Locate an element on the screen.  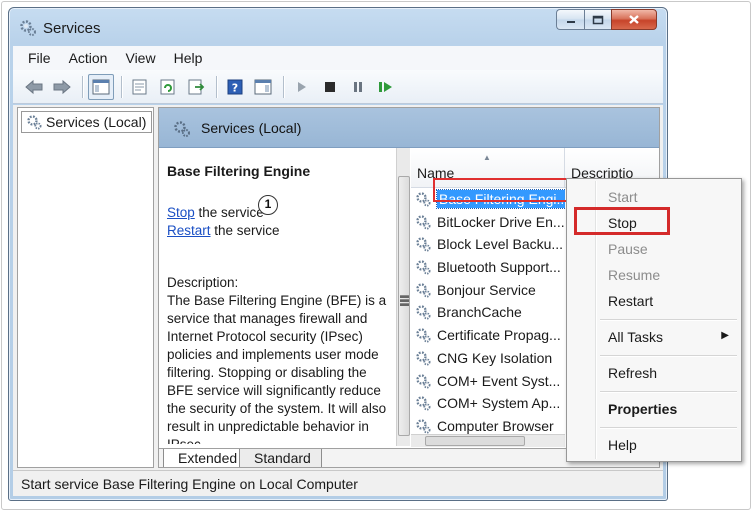
restart-action-suffix: the service is located at coordinates (245, 230).